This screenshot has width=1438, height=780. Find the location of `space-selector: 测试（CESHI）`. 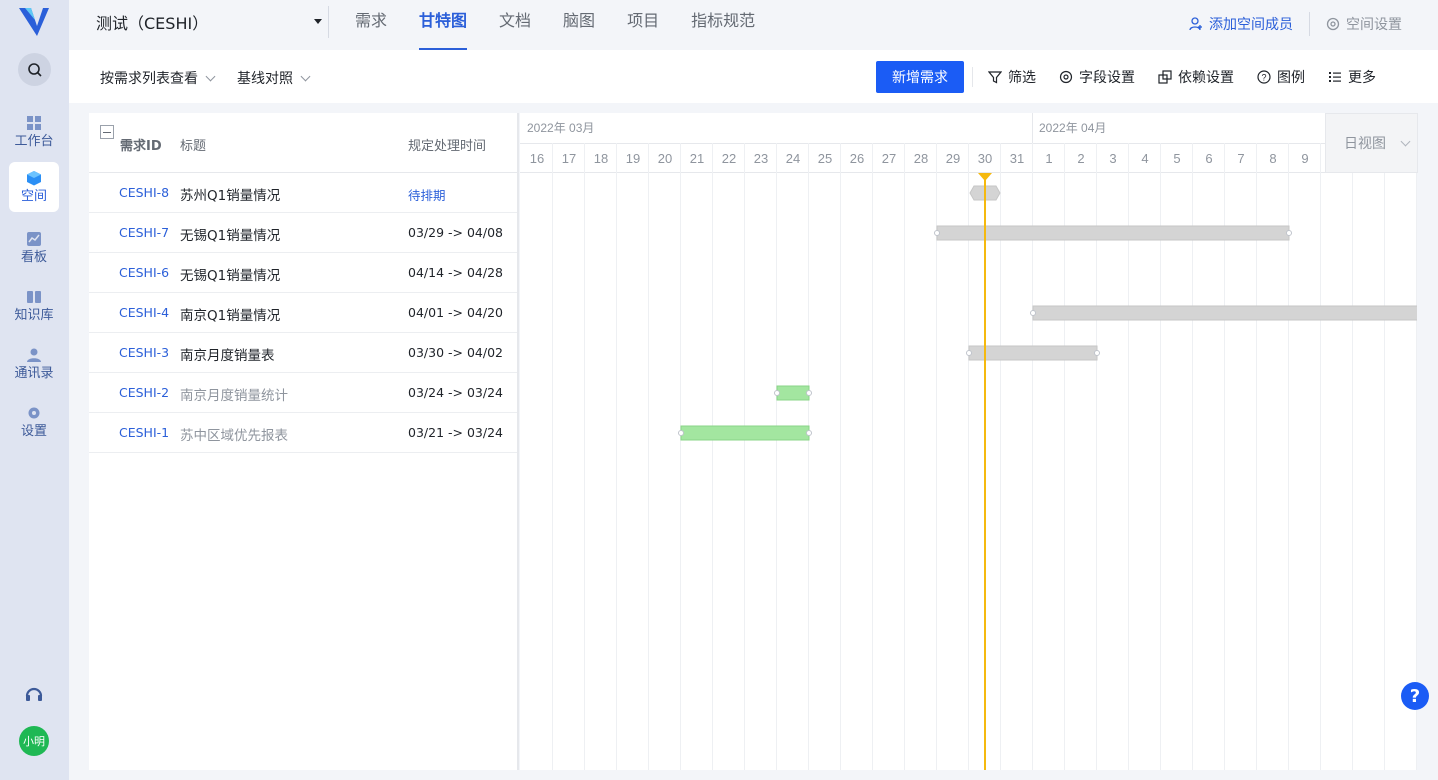

space-selector: 测试（CESHI） is located at coordinates (209, 22).